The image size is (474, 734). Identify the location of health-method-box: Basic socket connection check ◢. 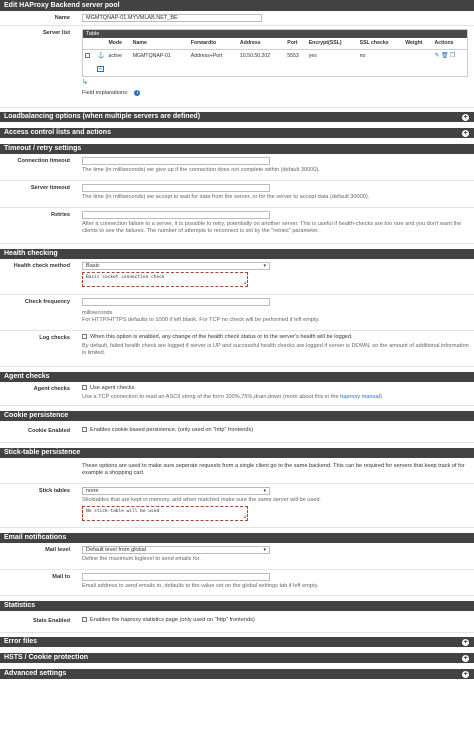
(165, 279).